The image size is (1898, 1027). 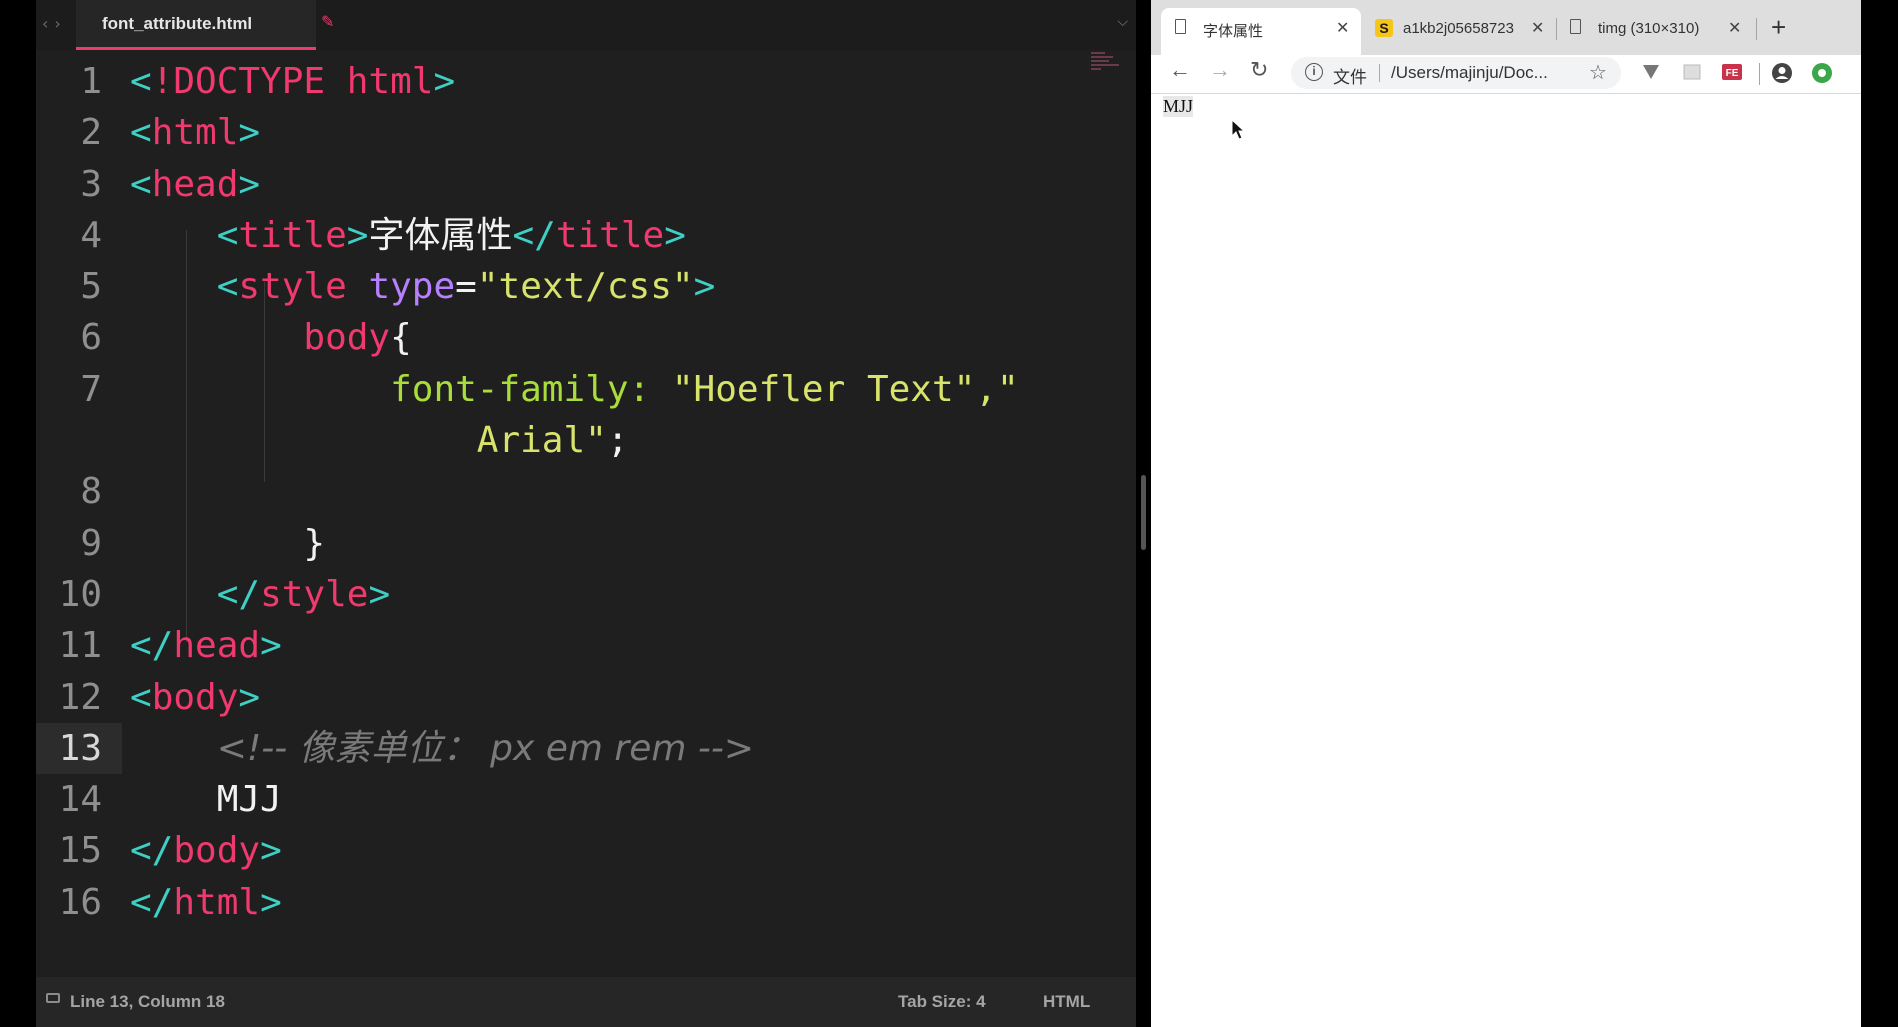 What do you see at coordinates (1350, 78) in the screenshot?
I see `file-scheme-label: 文件` at bounding box center [1350, 78].